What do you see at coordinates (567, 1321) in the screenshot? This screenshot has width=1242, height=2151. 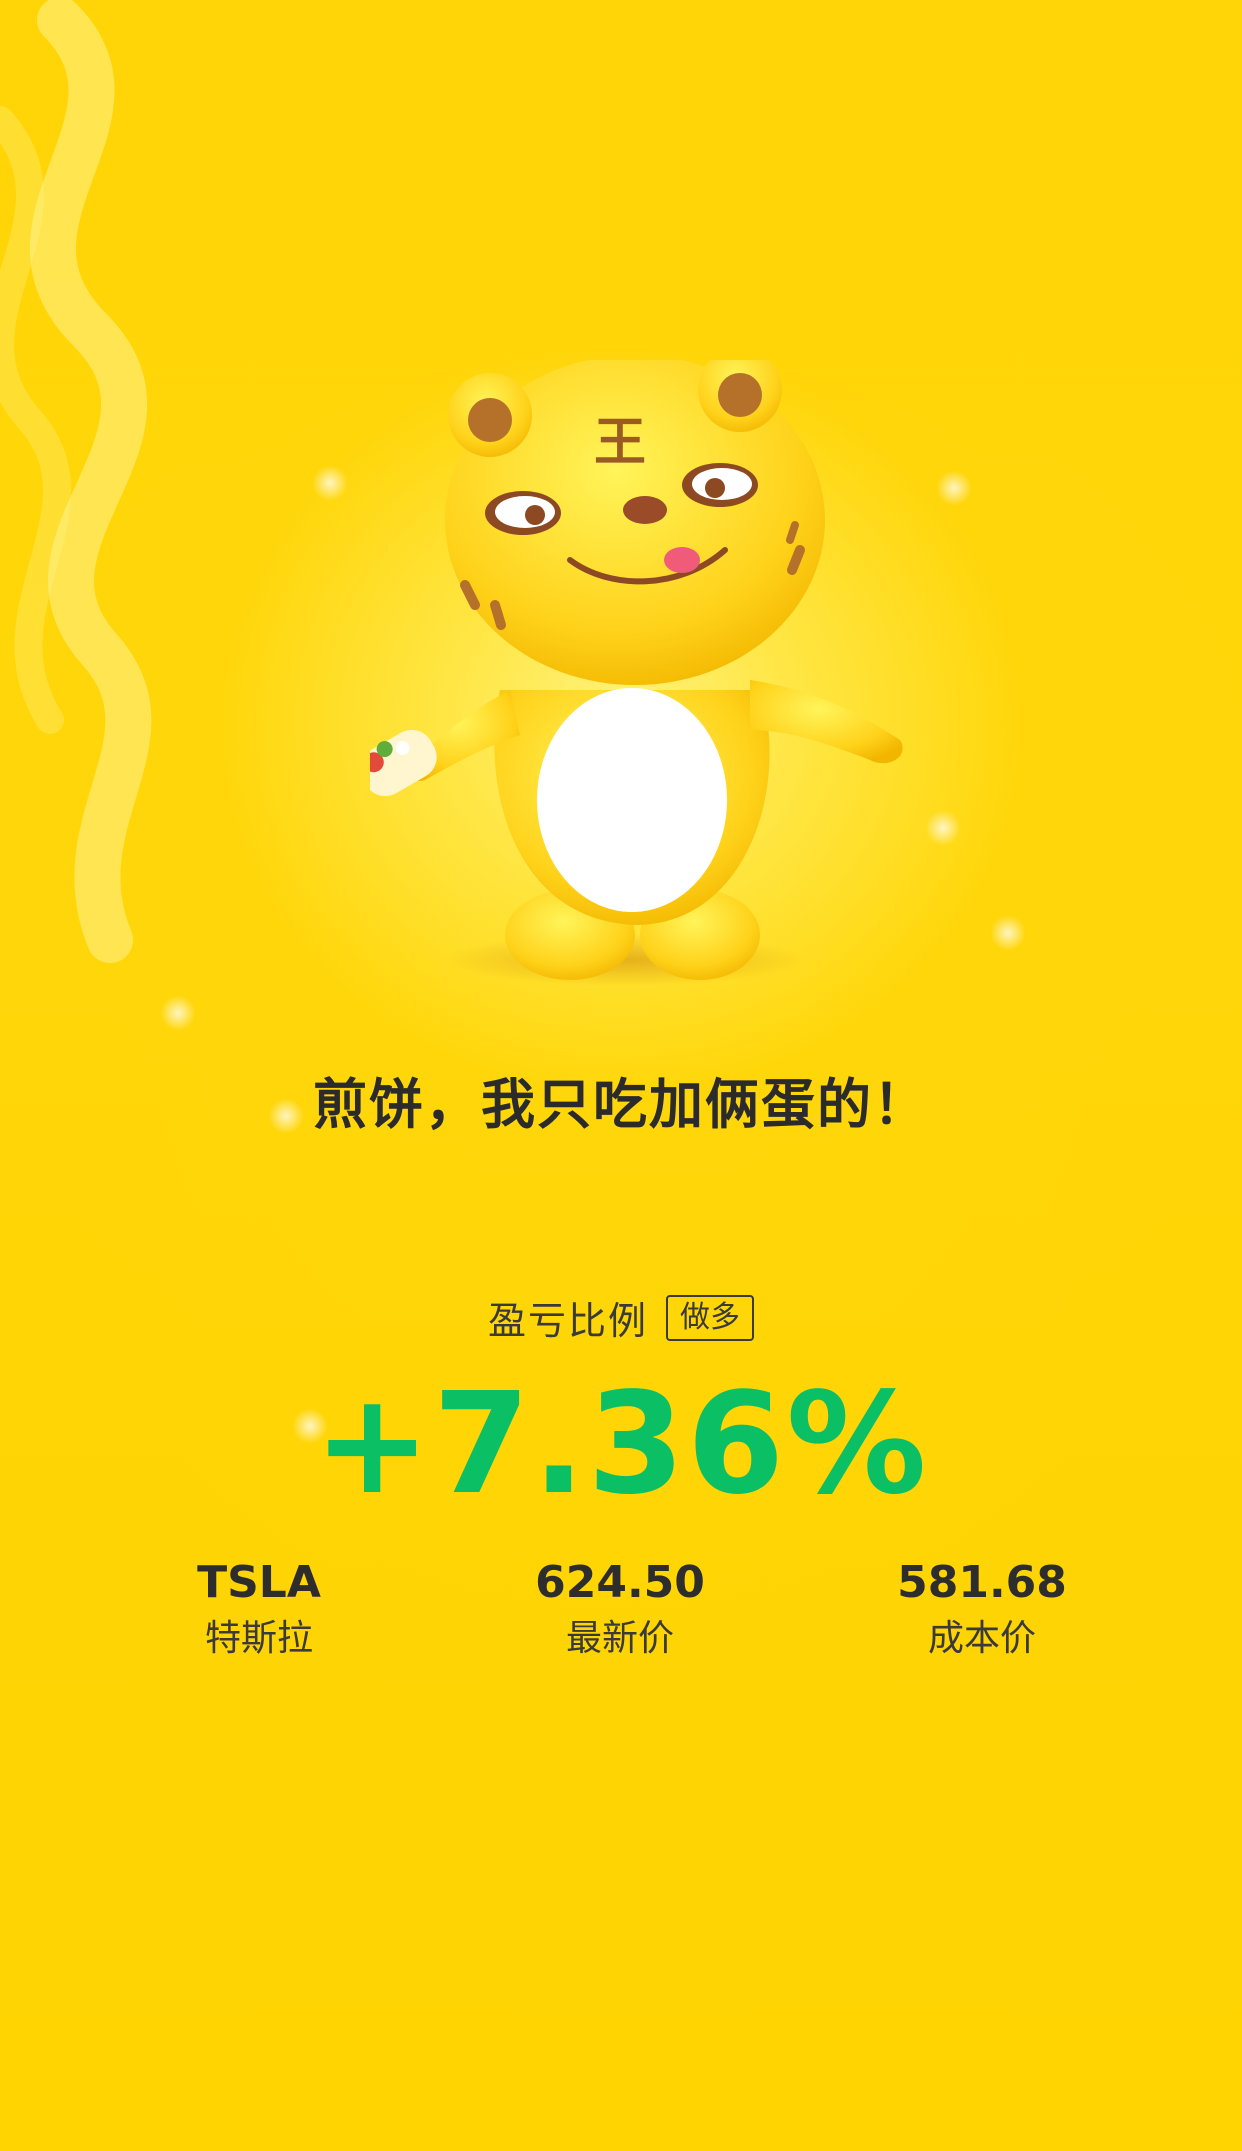 I see `pnl-ratio-label: 盈亏比例` at bounding box center [567, 1321].